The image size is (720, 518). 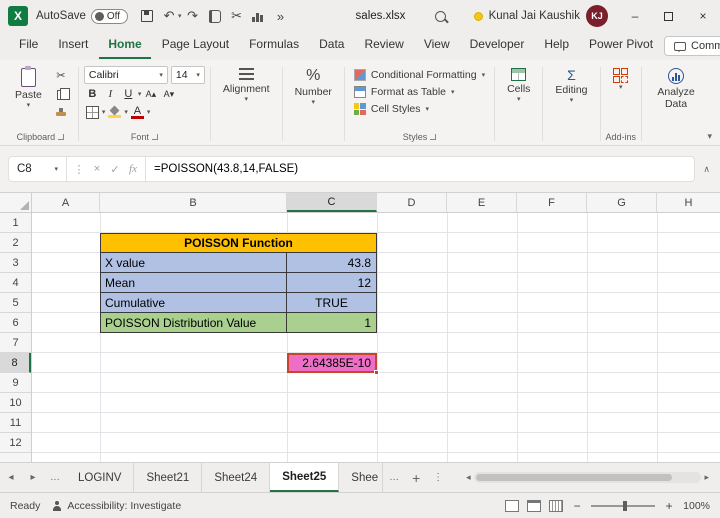 What do you see at coordinates (333, 364) in the screenshot?
I see `active-cell-c8: 2.64385E-10` at bounding box center [333, 364].